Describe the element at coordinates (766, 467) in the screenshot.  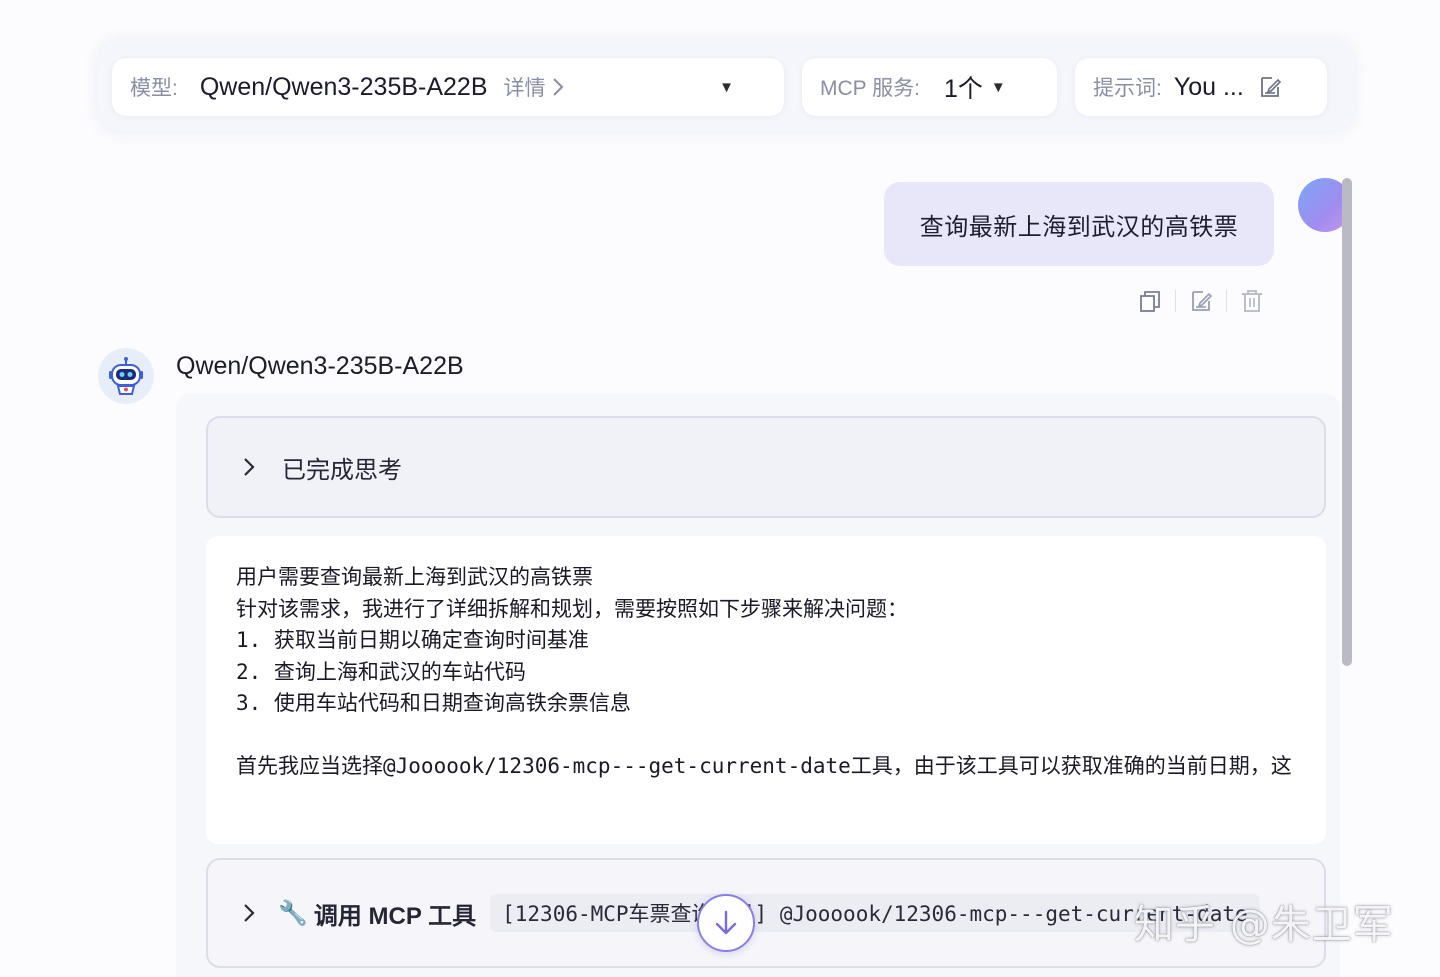
I see `thinking-collapse: 已完成思考` at that location.